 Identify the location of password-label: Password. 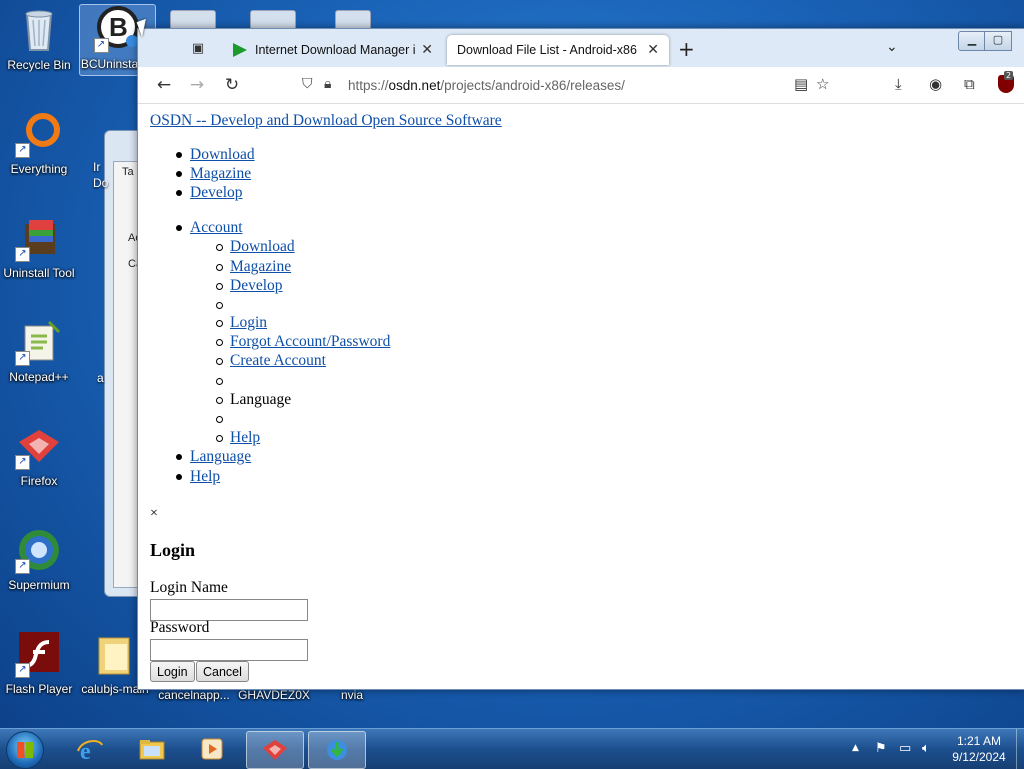
(180, 627).